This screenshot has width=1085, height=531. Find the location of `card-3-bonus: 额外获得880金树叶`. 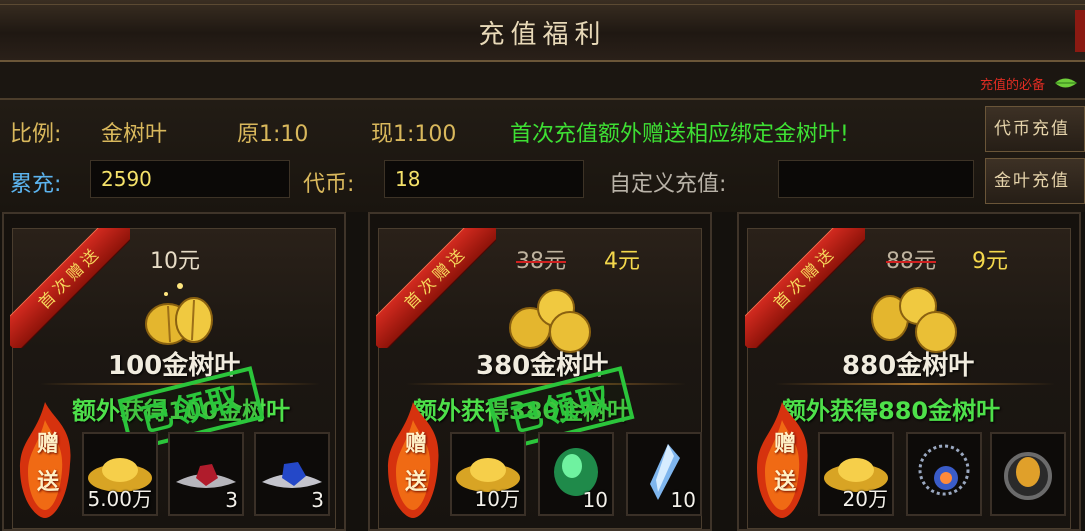

card-3-bonus: 额外获得880金树叶 is located at coordinates (891, 411).